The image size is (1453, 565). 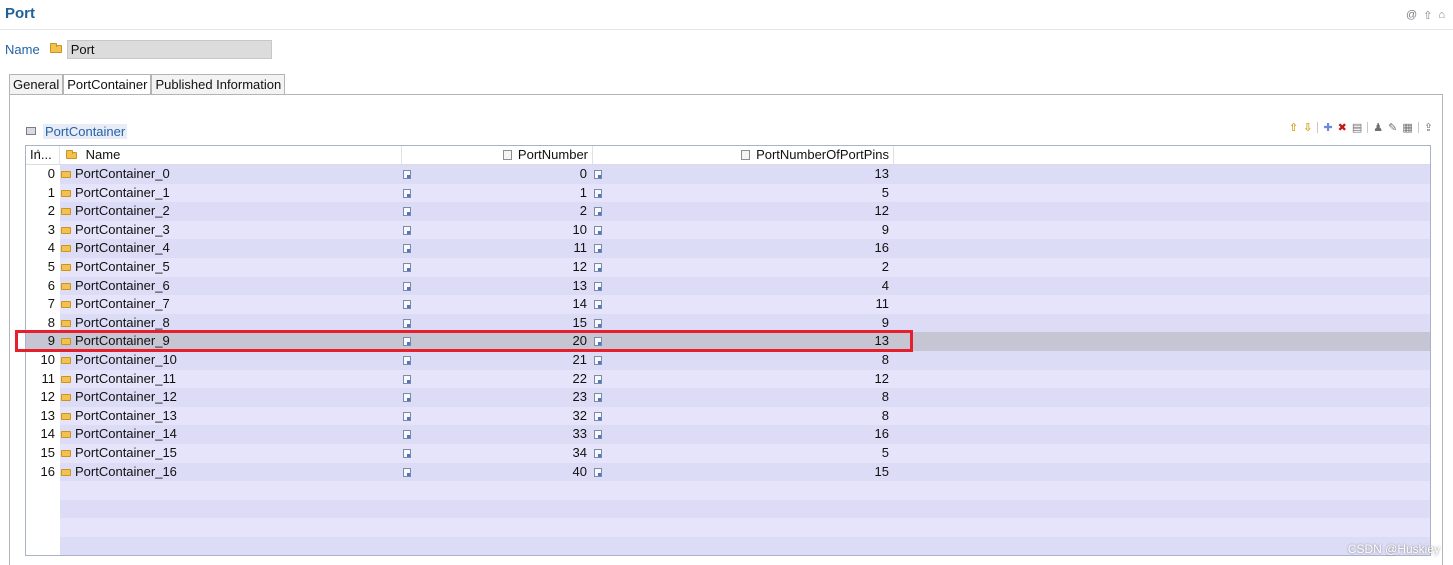 What do you see at coordinates (497, 360) in the screenshot?
I see `row-portnumber-cell: 21` at bounding box center [497, 360].